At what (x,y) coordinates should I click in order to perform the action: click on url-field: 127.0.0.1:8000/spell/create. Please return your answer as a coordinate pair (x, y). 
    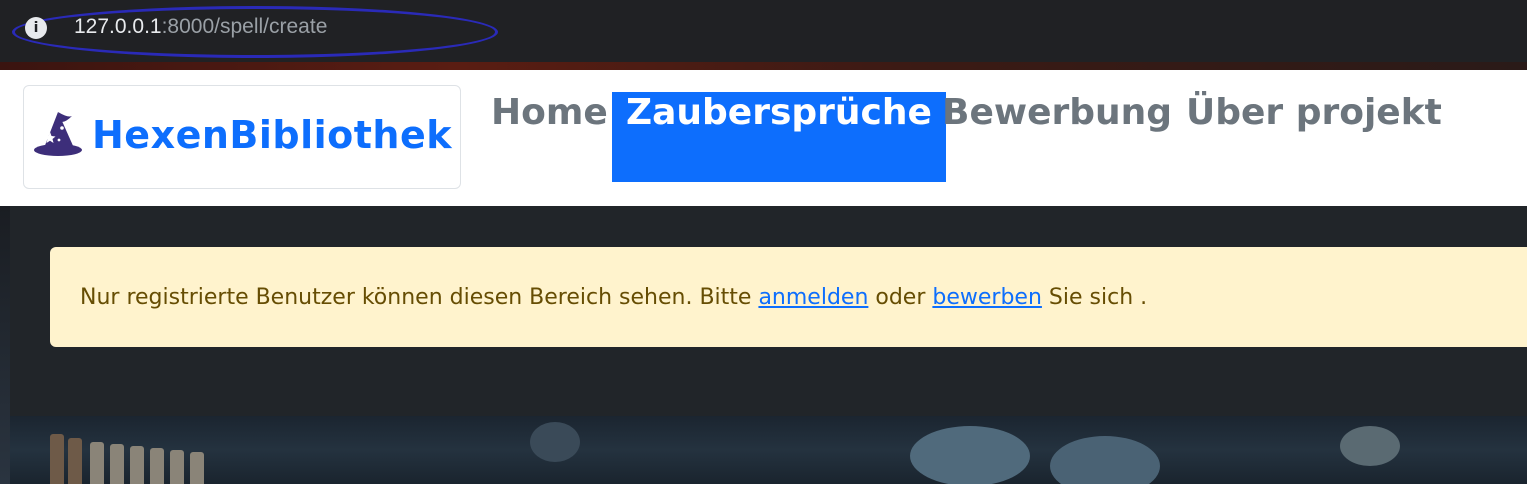
    Looking at the image, I should click on (200, 27).